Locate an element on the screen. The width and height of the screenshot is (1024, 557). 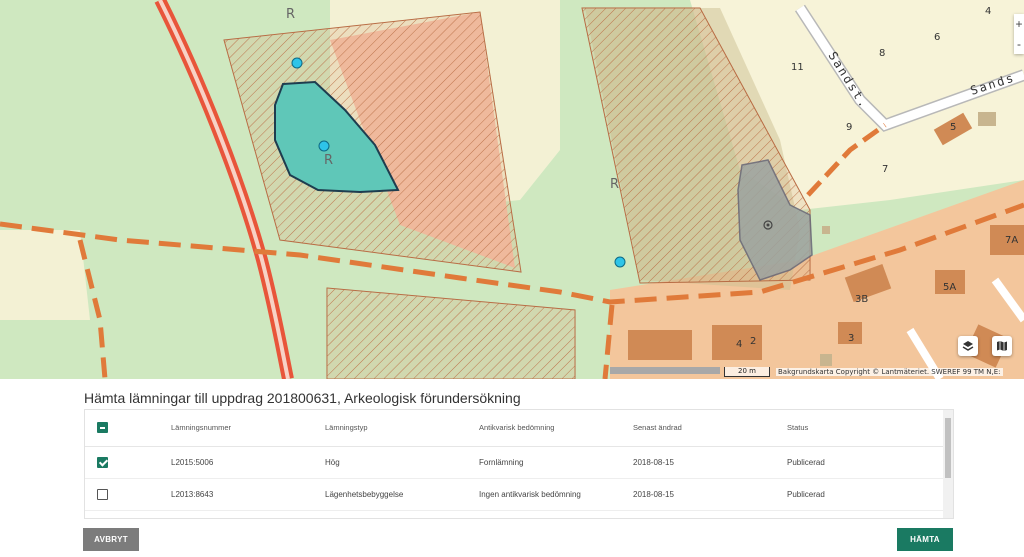
zoom-control: + - is located at coordinates (1019, 34).